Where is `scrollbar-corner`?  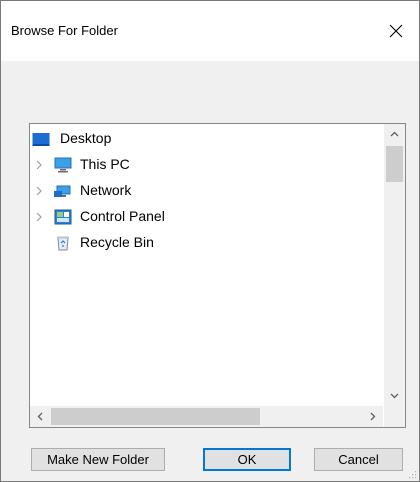
scrollbar-corner is located at coordinates (394, 416).